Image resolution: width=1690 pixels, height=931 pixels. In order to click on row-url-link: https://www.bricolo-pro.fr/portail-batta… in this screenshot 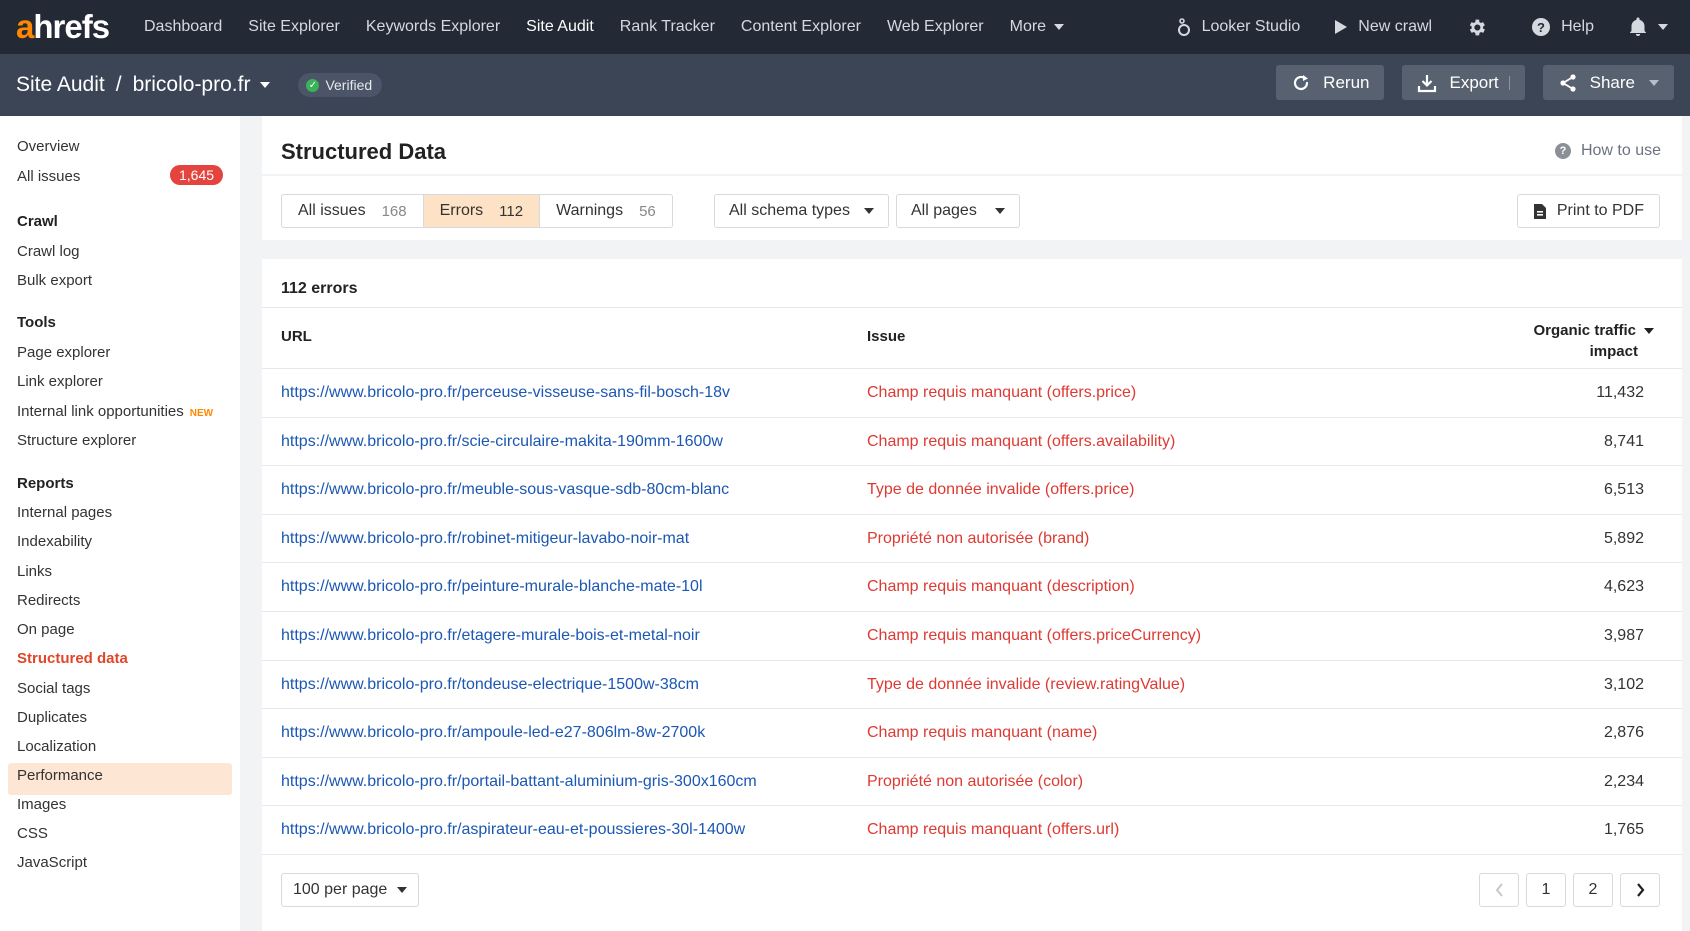, I will do `click(519, 782)`.